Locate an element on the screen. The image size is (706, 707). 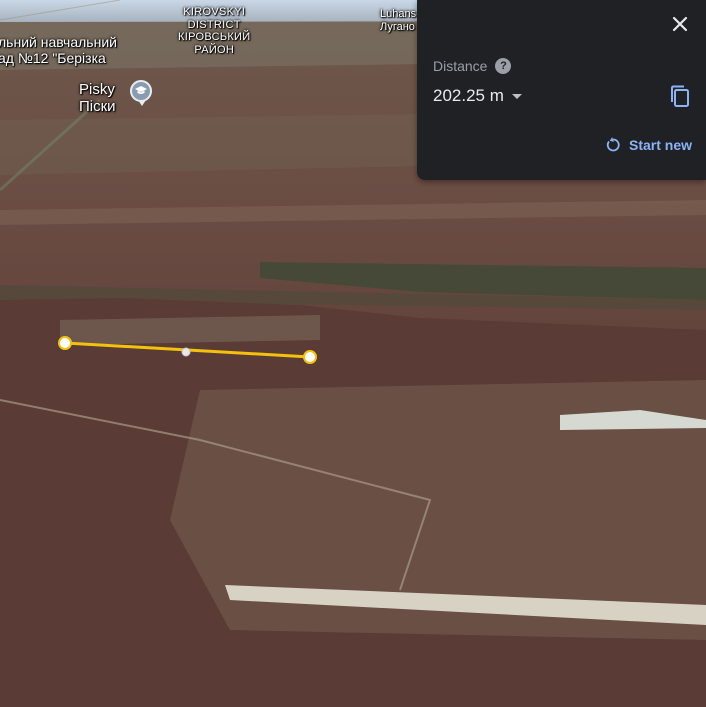
measure-midpoint is located at coordinates (186, 352).